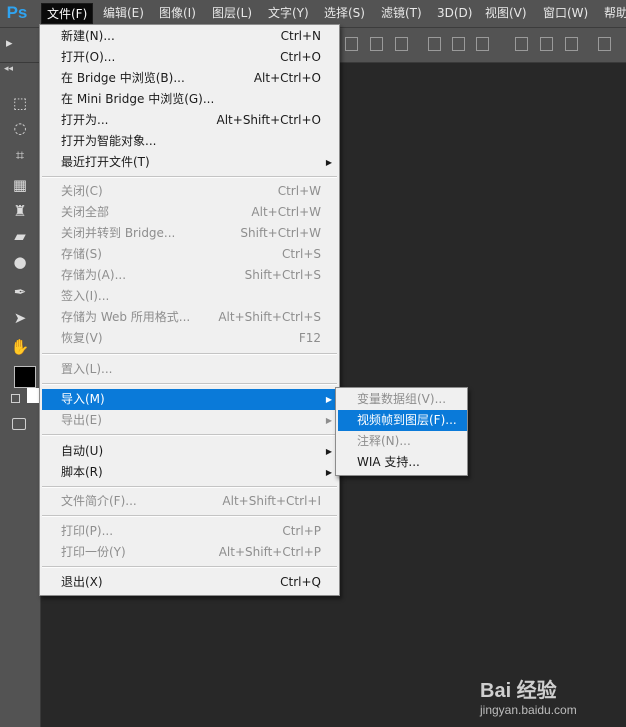  I want to click on menu-item-shortcut: Alt+Shift+Ctrl+O, so click(268, 120).